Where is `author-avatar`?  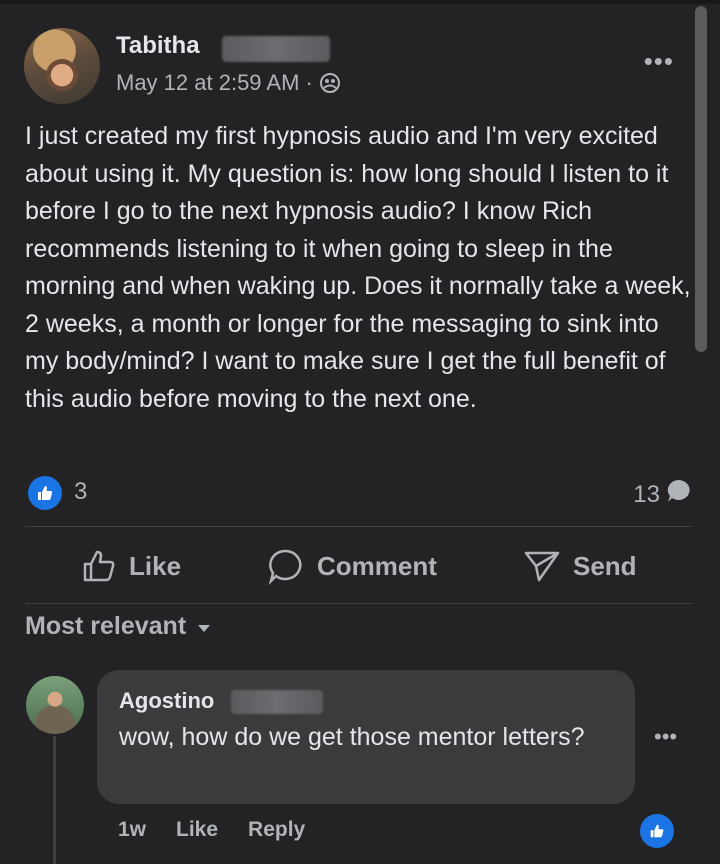
author-avatar is located at coordinates (62, 66).